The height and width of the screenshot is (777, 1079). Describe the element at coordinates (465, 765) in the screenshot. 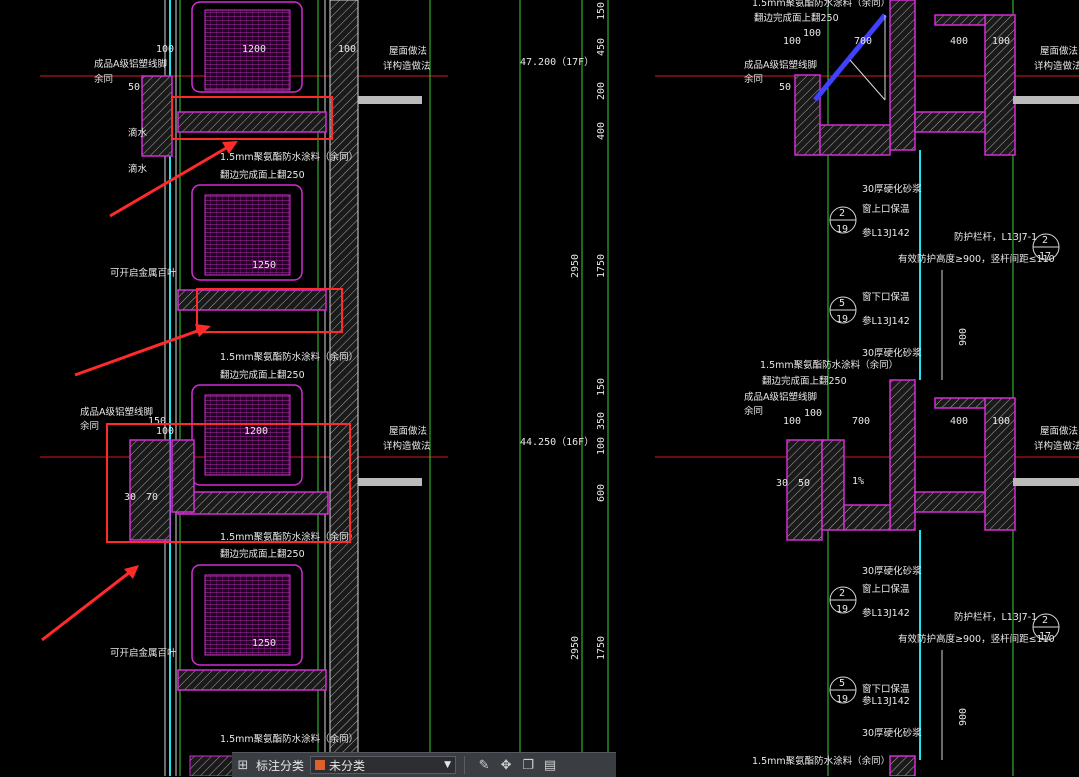

I see `toolbar-divider` at that location.